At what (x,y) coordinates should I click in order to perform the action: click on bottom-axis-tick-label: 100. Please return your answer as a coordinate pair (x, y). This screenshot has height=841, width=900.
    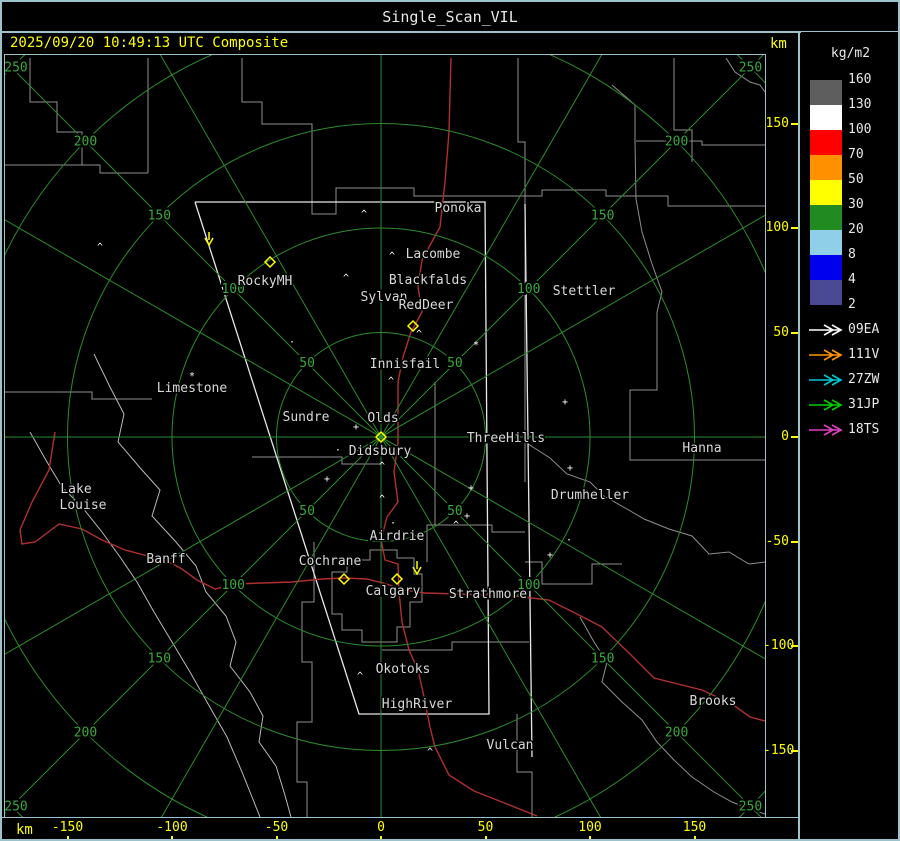
    Looking at the image, I should click on (590, 827).